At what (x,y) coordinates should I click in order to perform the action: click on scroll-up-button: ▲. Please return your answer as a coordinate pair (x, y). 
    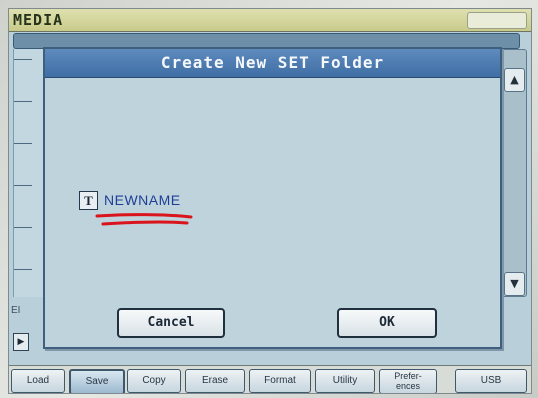
    Looking at the image, I should click on (514, 80).